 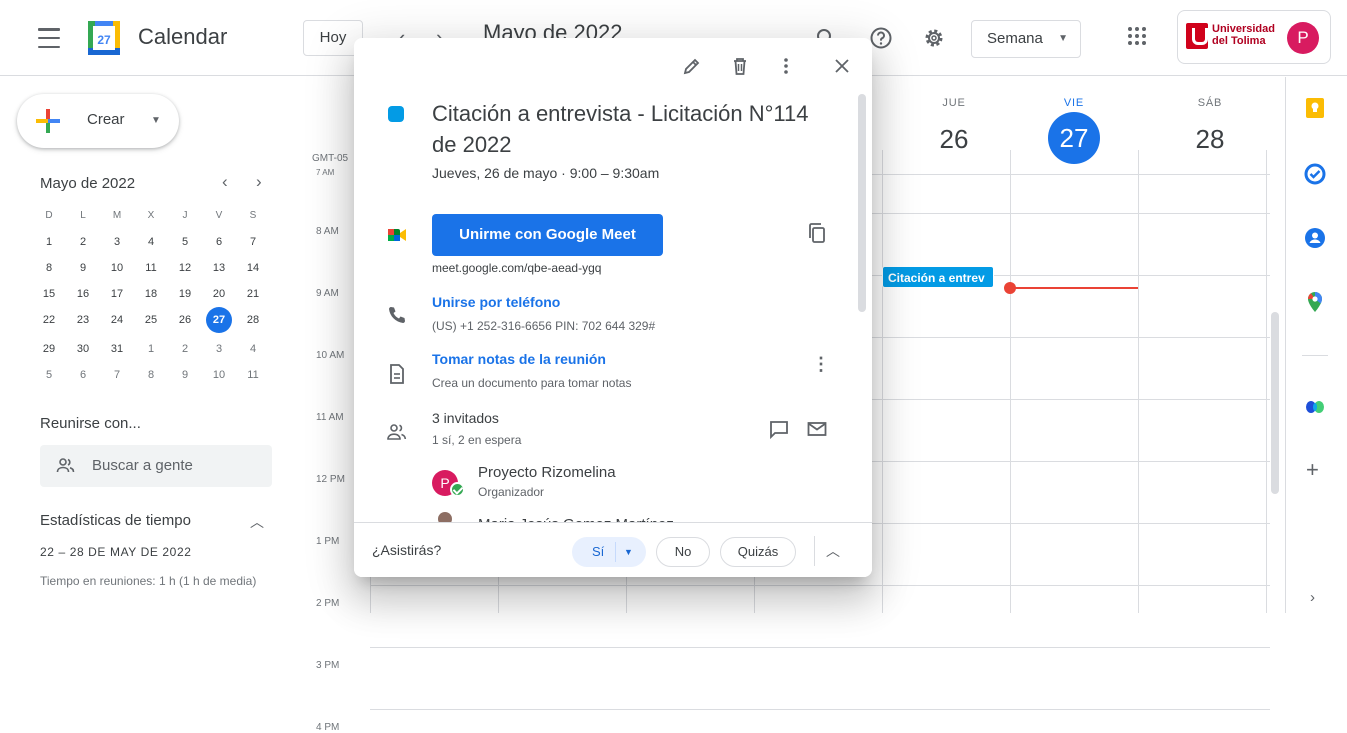 What do you see at coordinates (881, 38) in the screenshot?
I see `help-icon` at bounding box center [881, 38].